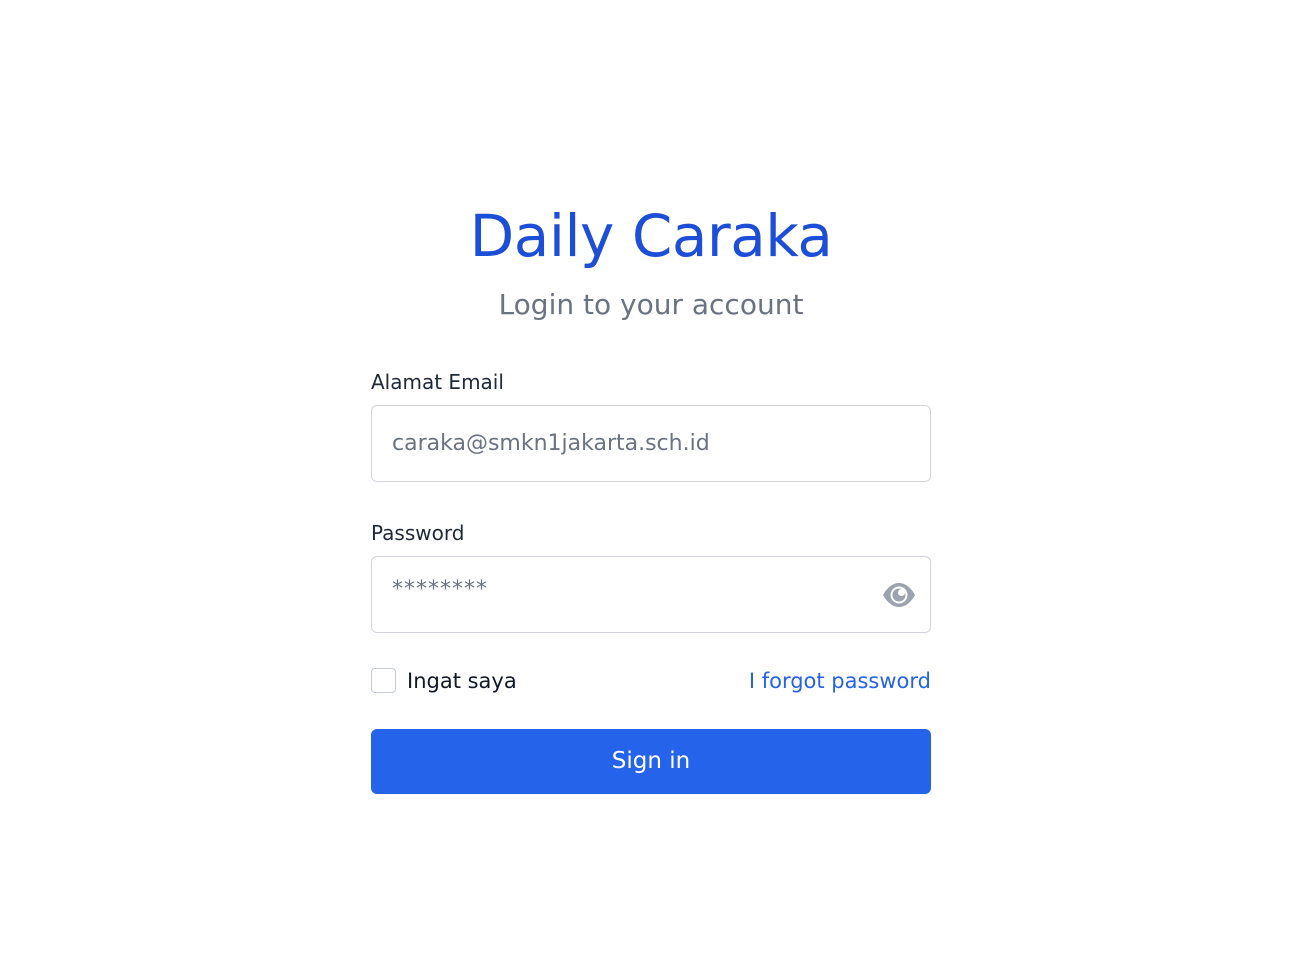  I want to click on password-input-value: ********, so click(440, 590).